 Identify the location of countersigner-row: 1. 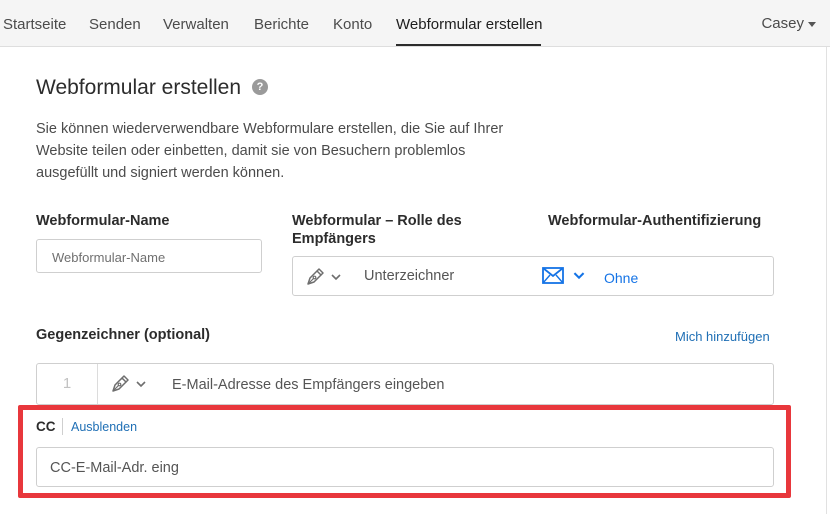
(405, 384).